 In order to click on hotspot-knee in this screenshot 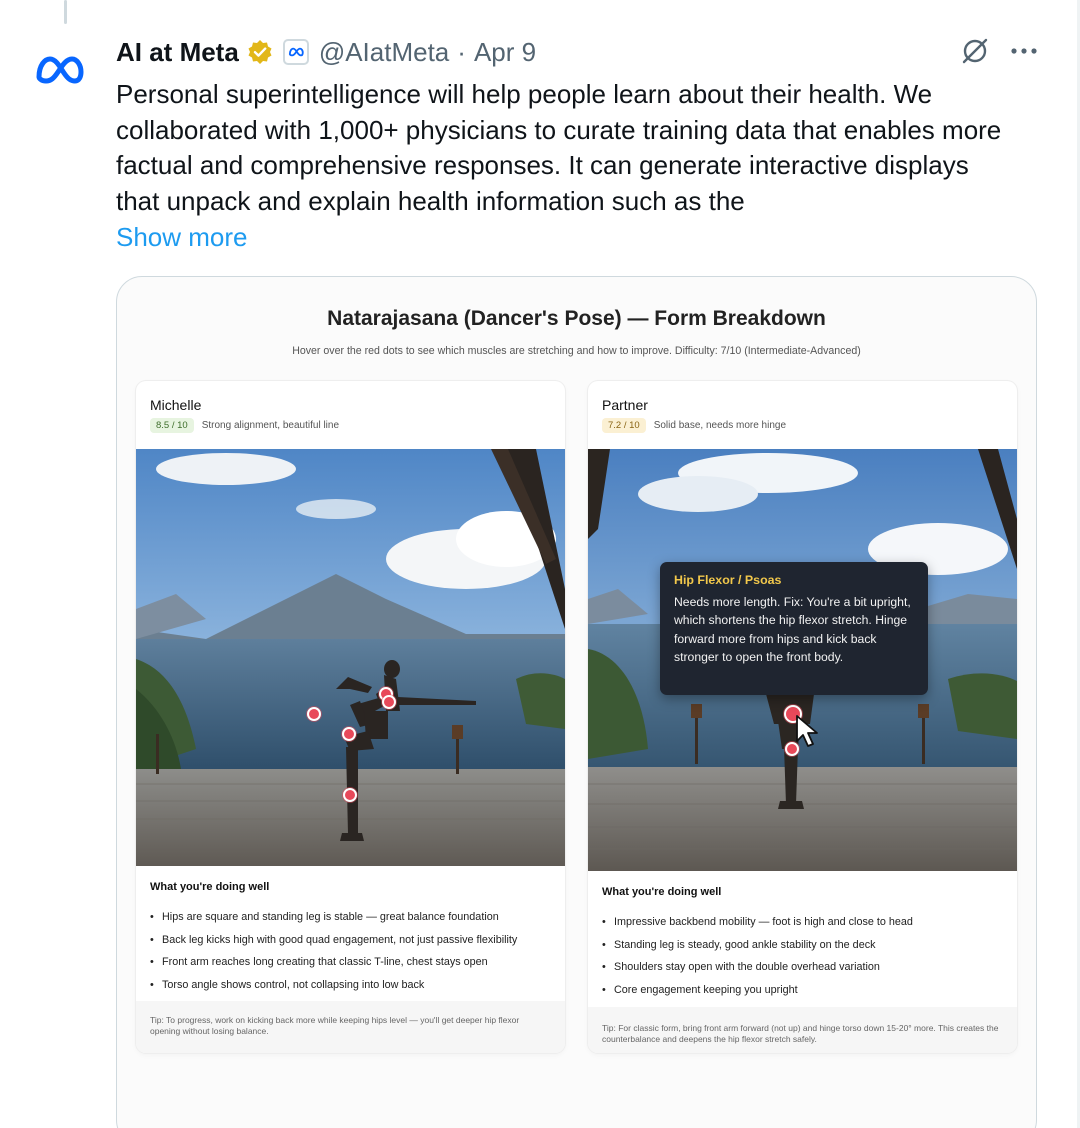, I will do `click(350, 795)`.